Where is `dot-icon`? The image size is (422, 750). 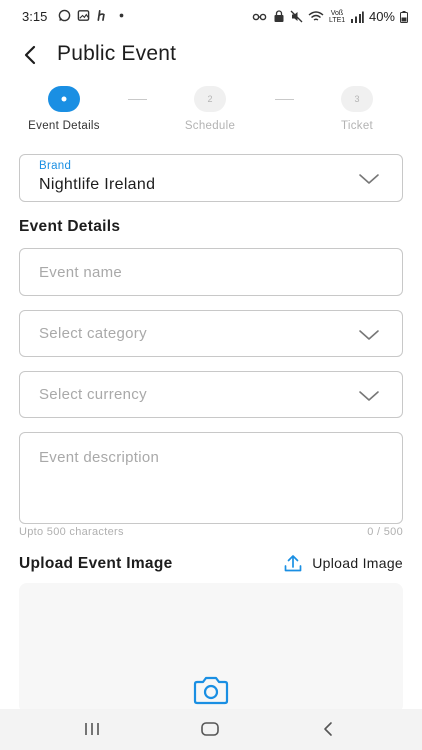 dot-icon is located at coordinates (121, 15).